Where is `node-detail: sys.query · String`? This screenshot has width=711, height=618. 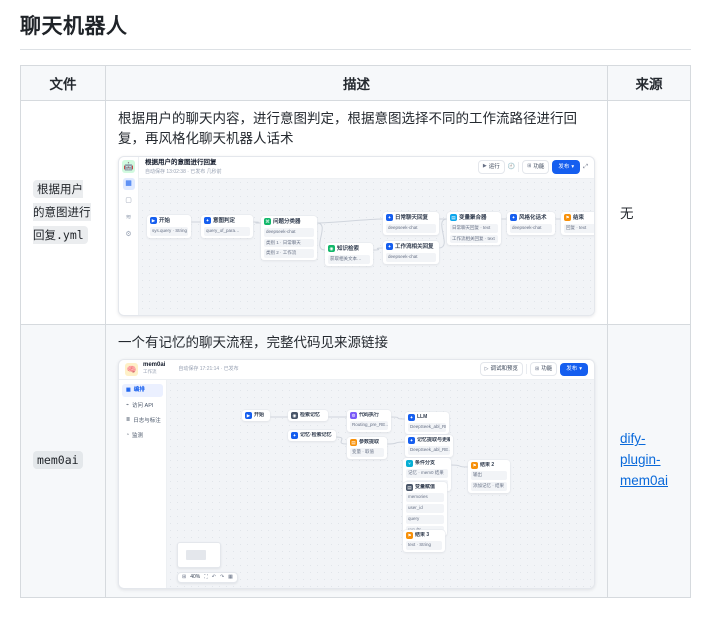 node-detail: sys.query · String is located at coordinates (169, 231).